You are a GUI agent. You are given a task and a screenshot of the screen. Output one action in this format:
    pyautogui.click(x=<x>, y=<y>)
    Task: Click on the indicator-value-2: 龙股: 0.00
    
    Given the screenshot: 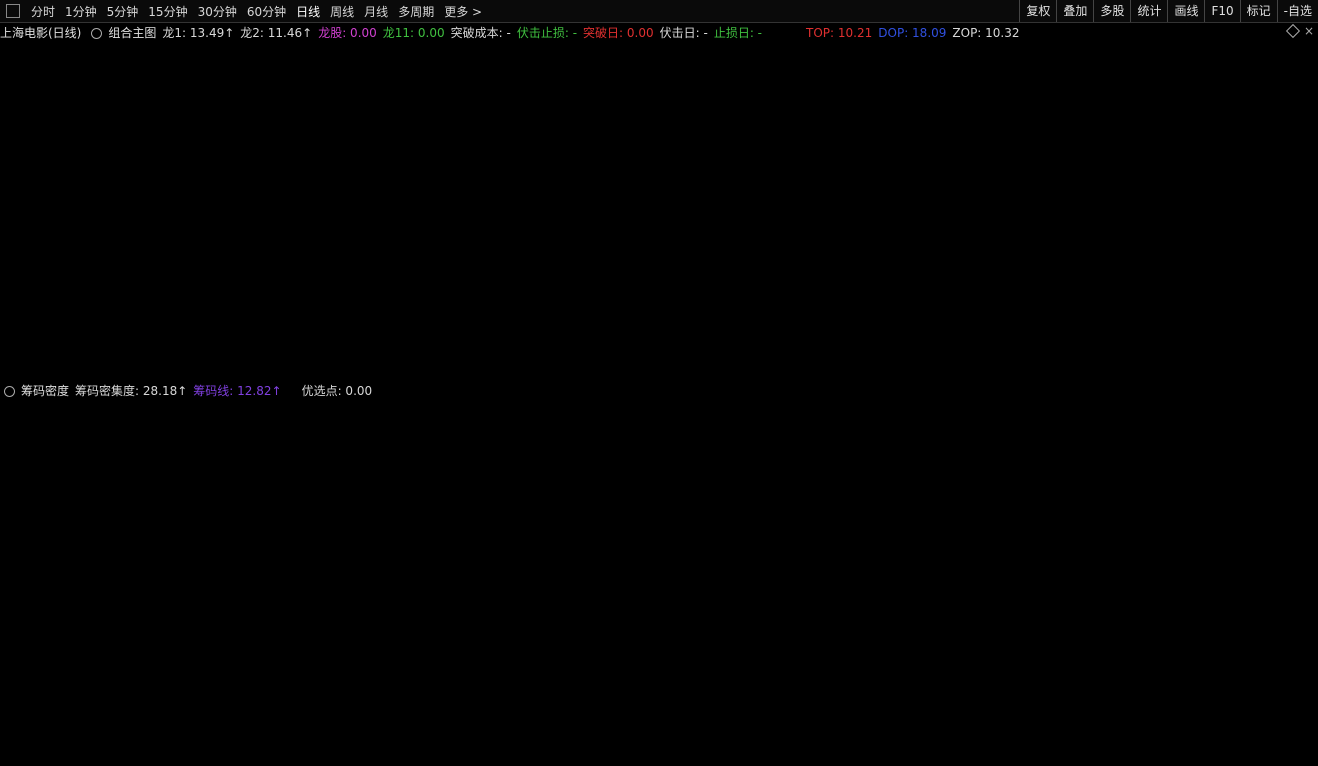 What is the action you would take?
    pyautogui.click(x=347, y=33)
    